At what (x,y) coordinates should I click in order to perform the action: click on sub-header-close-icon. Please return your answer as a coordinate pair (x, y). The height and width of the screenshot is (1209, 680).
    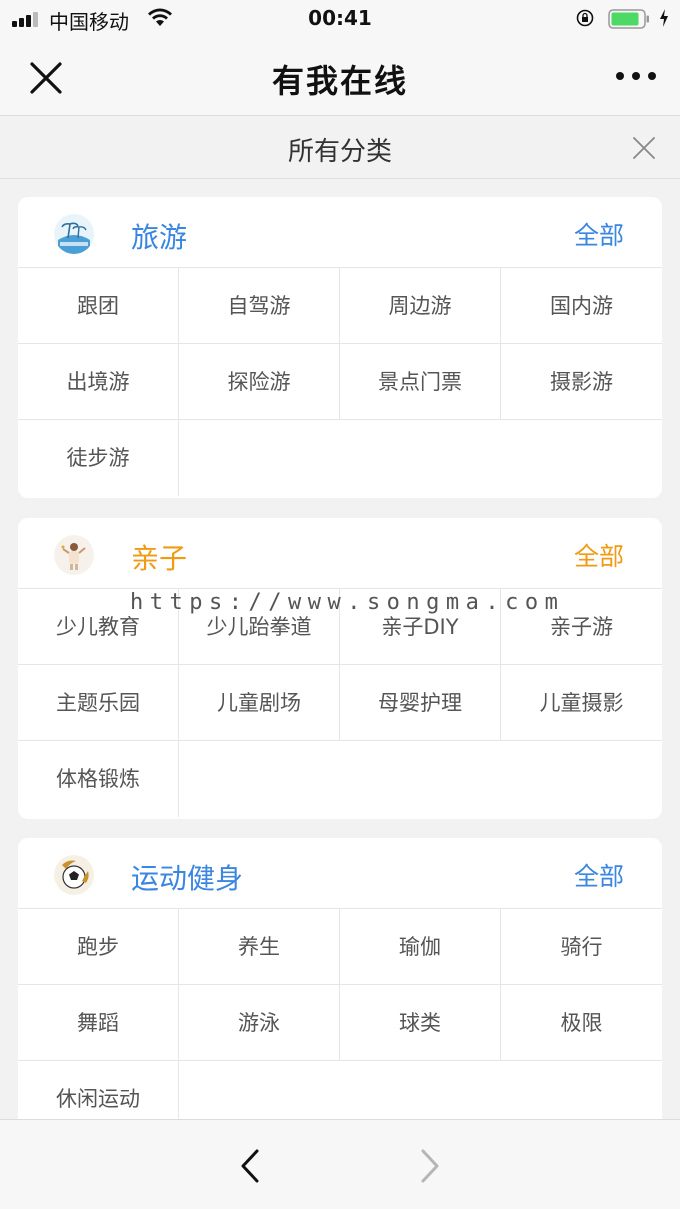
    Looking at the image, I should click on (644, 148).